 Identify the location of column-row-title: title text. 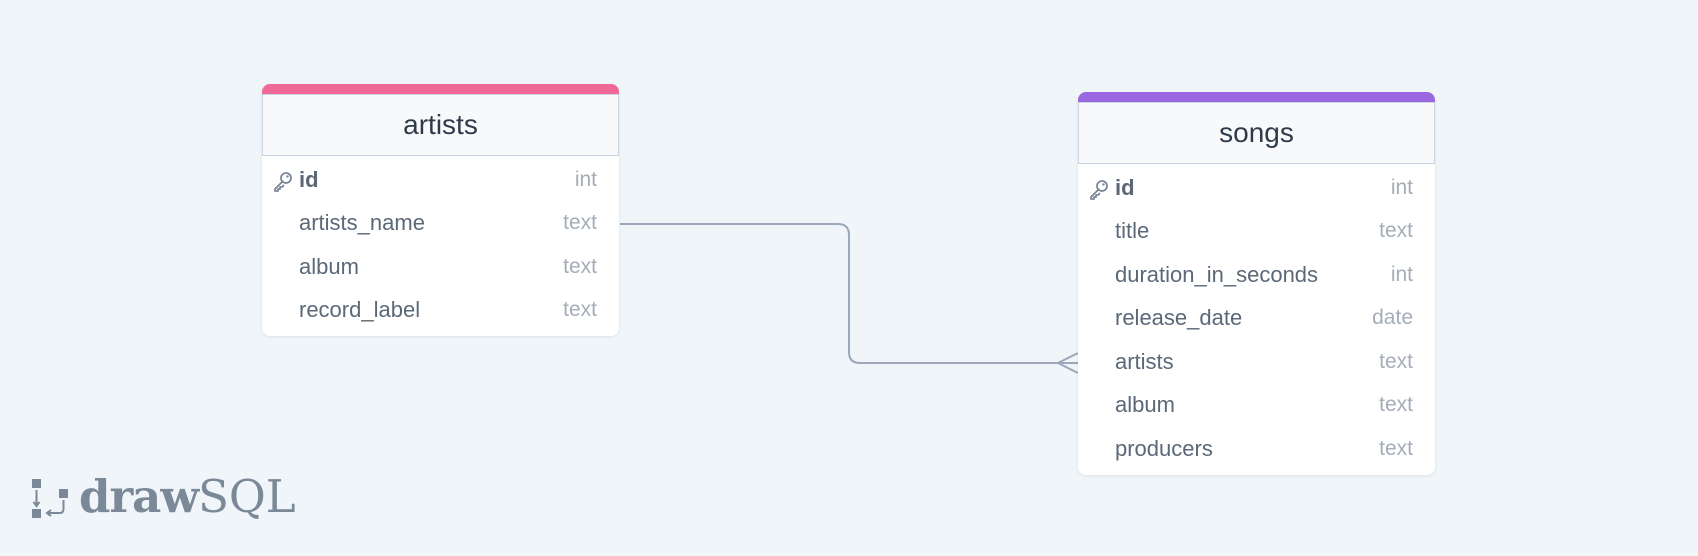
(1256, 232).